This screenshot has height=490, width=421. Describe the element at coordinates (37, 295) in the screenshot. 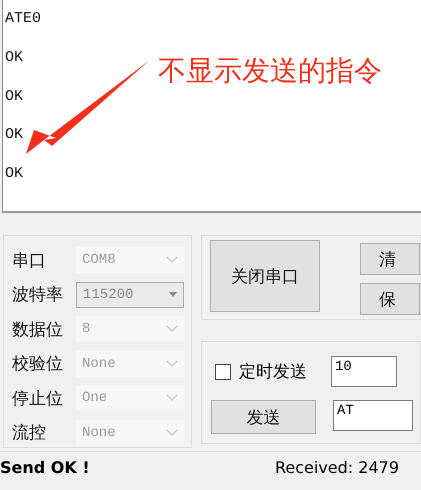

I see `setting-label: 波特率` at that location.